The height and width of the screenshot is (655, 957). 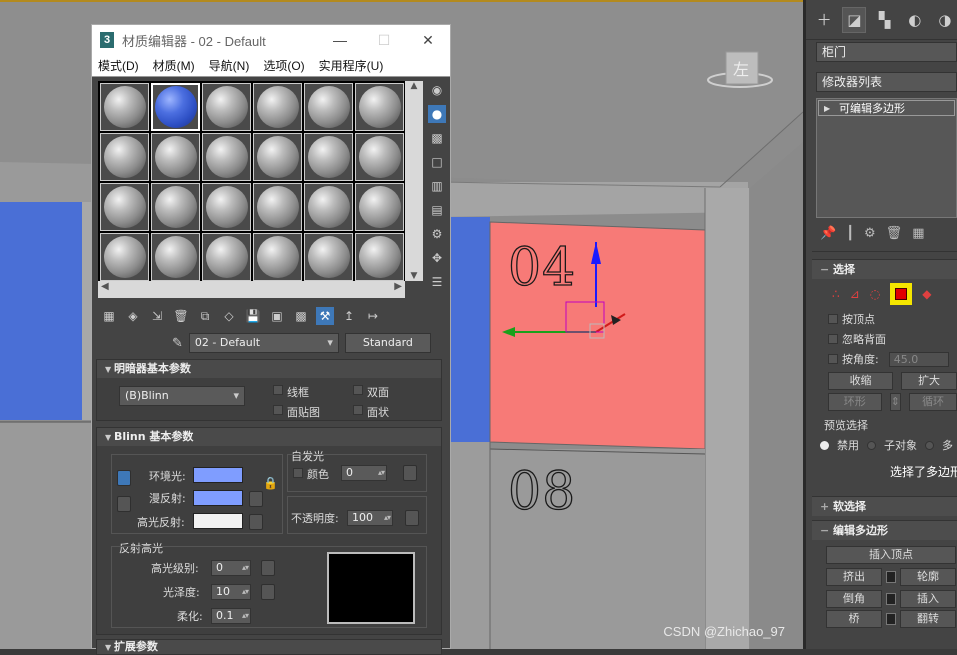 What do you see at coordinates (181, 316) in the screenshot?
I see `reset-map-icon: 🗑` at bounding box center [181, 316].